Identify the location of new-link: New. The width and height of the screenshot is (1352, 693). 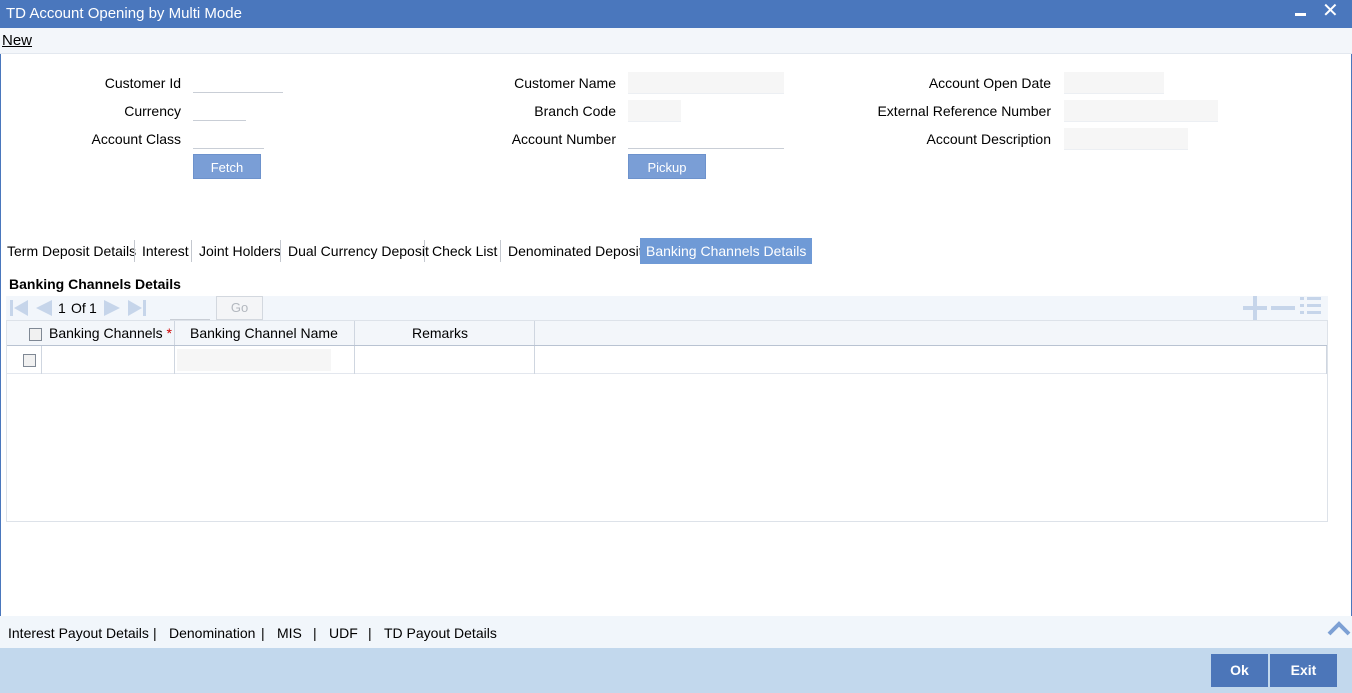
(17, 40).